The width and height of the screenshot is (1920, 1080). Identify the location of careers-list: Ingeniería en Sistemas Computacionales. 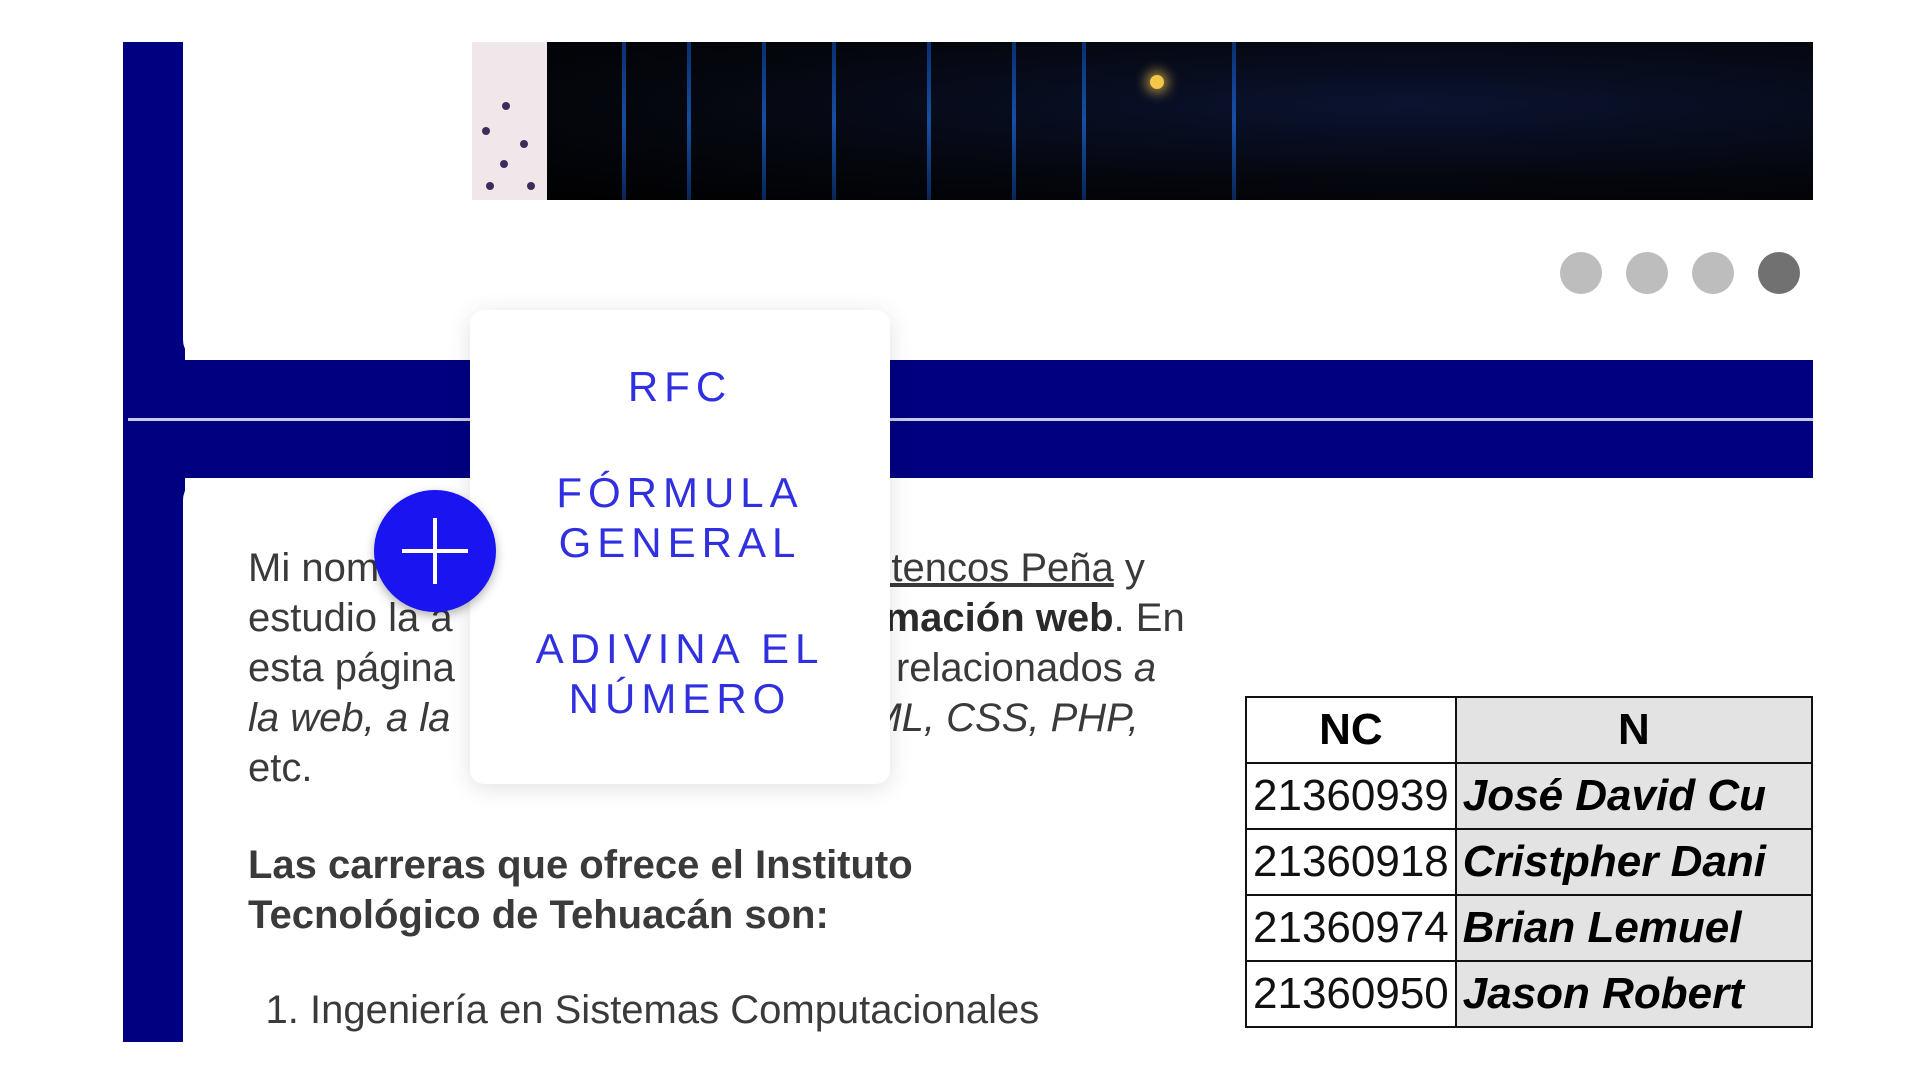
(654, 1010).